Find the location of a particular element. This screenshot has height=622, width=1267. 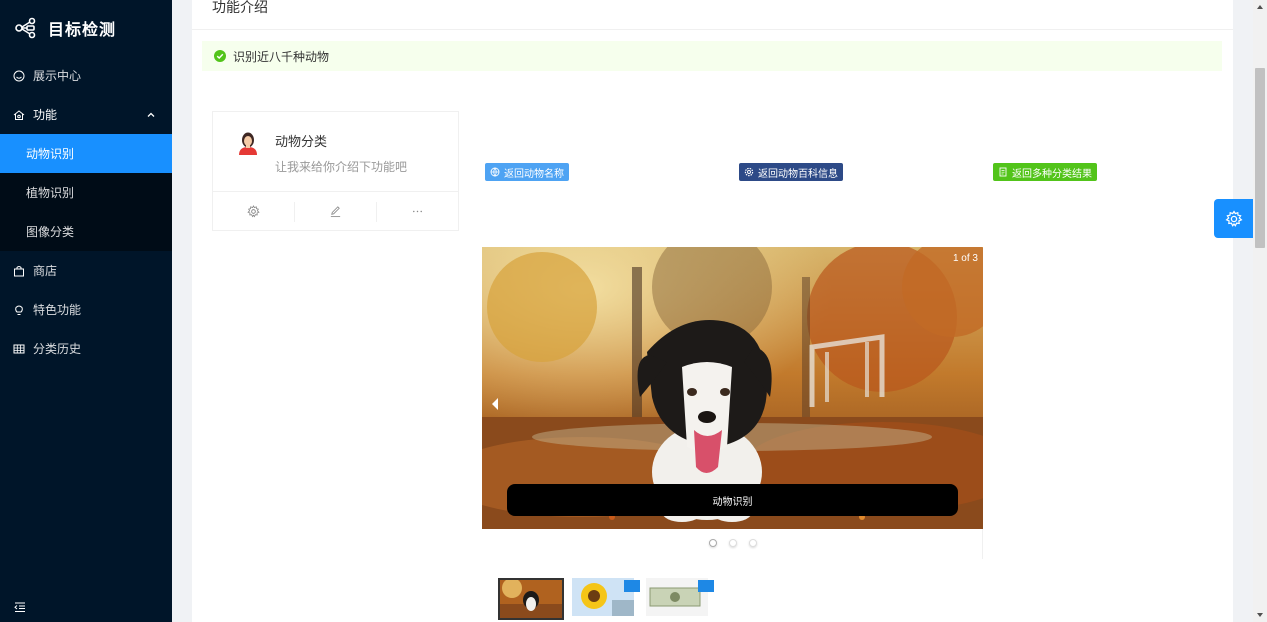

sidebar: 目标检测 展示中心 功能 动物识别 植物识别 图像分类 商店 特色功能 分类历史 is located at coordinates (86, 311).